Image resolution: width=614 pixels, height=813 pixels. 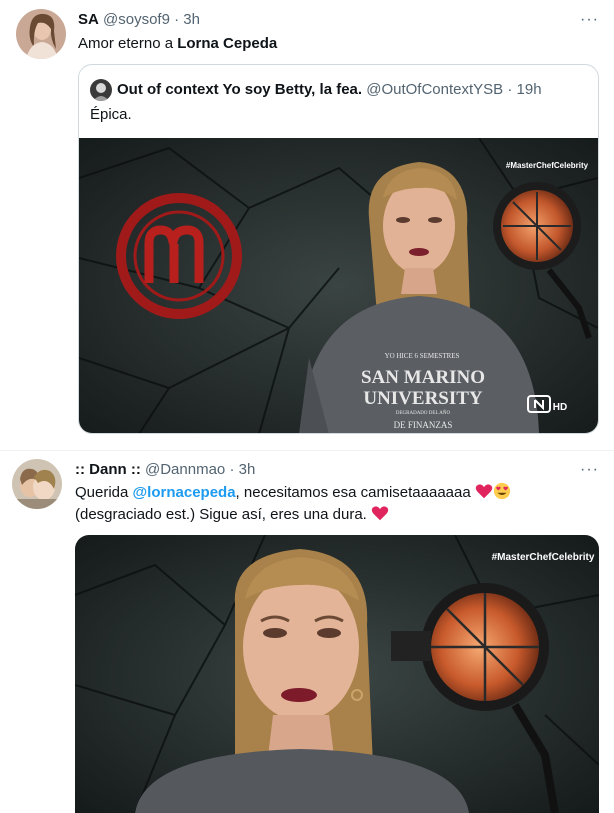 I want to click on avatar-dann, so click(x=37, y=484).